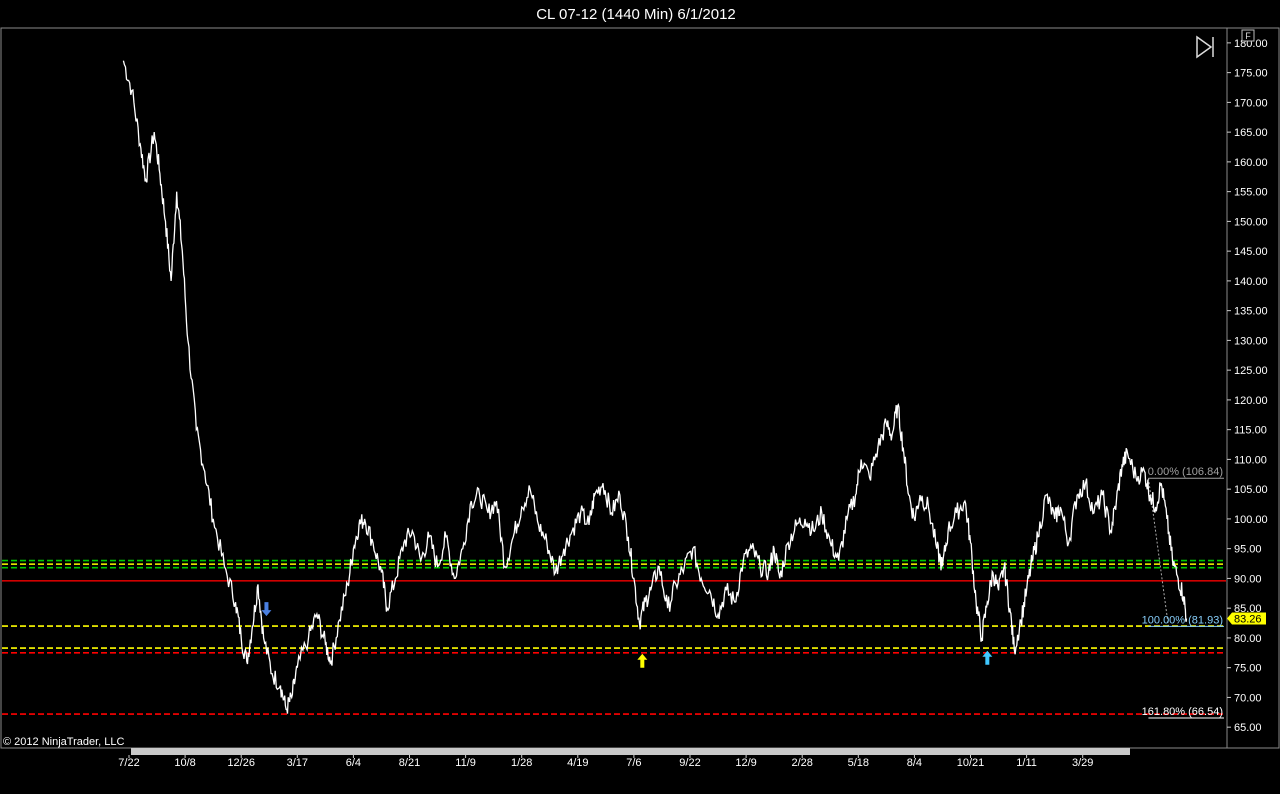 The image size is (1280, 794). Describe the element at coordinates (1182, 620) in the screenshot. I see `fib-level-label-1: 100.00% (81.93)` at that location.